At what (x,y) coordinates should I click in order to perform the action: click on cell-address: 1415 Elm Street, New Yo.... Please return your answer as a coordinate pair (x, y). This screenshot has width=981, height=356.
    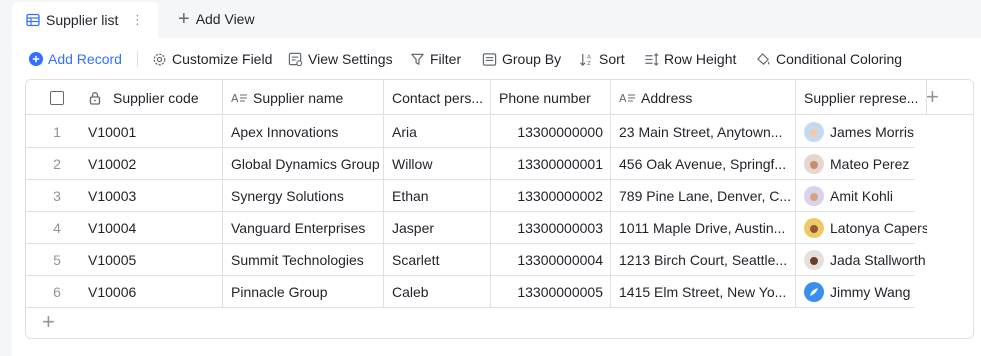
    Looking at the image, I should click on (703, 292).